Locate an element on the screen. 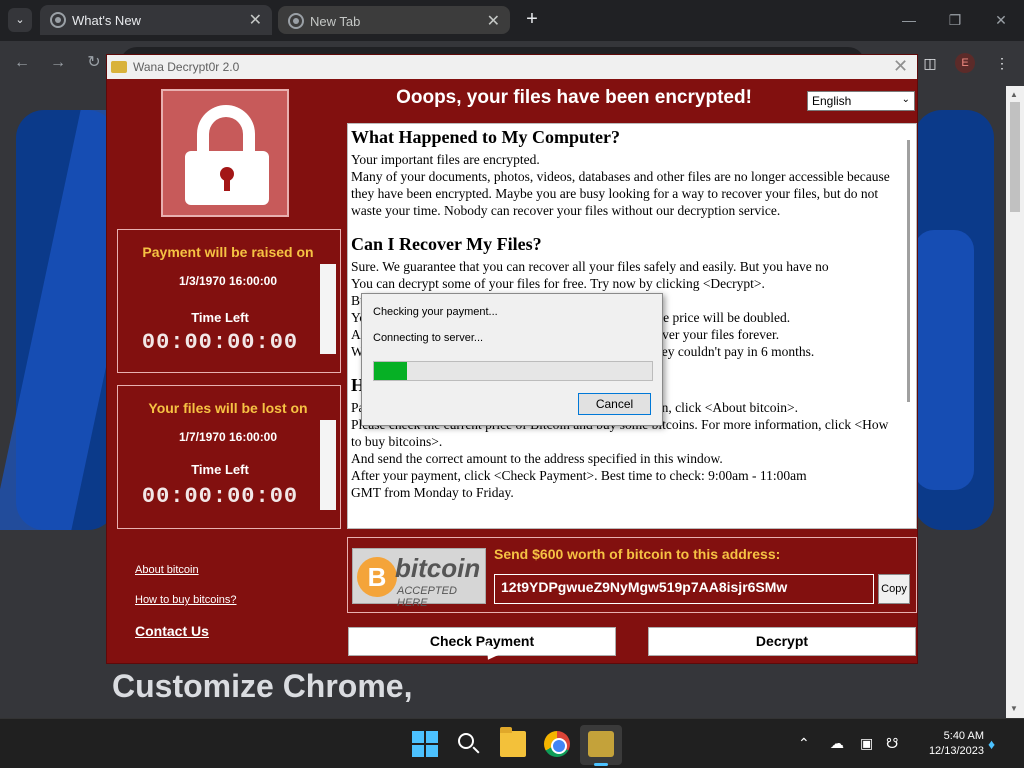 The width and height of the screenshot is (1024, 768). text-scrollbar is located at coordinates (909, 326).